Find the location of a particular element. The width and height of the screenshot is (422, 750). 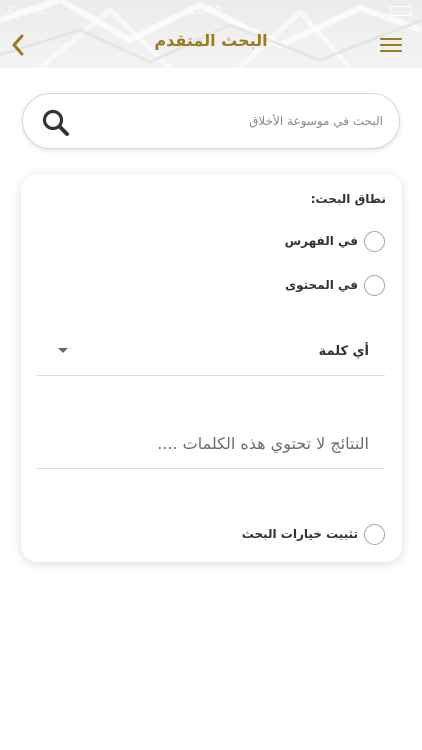

pin-search-options-label: تثبيت خيارات البحث is located at coordinates (299, 534).